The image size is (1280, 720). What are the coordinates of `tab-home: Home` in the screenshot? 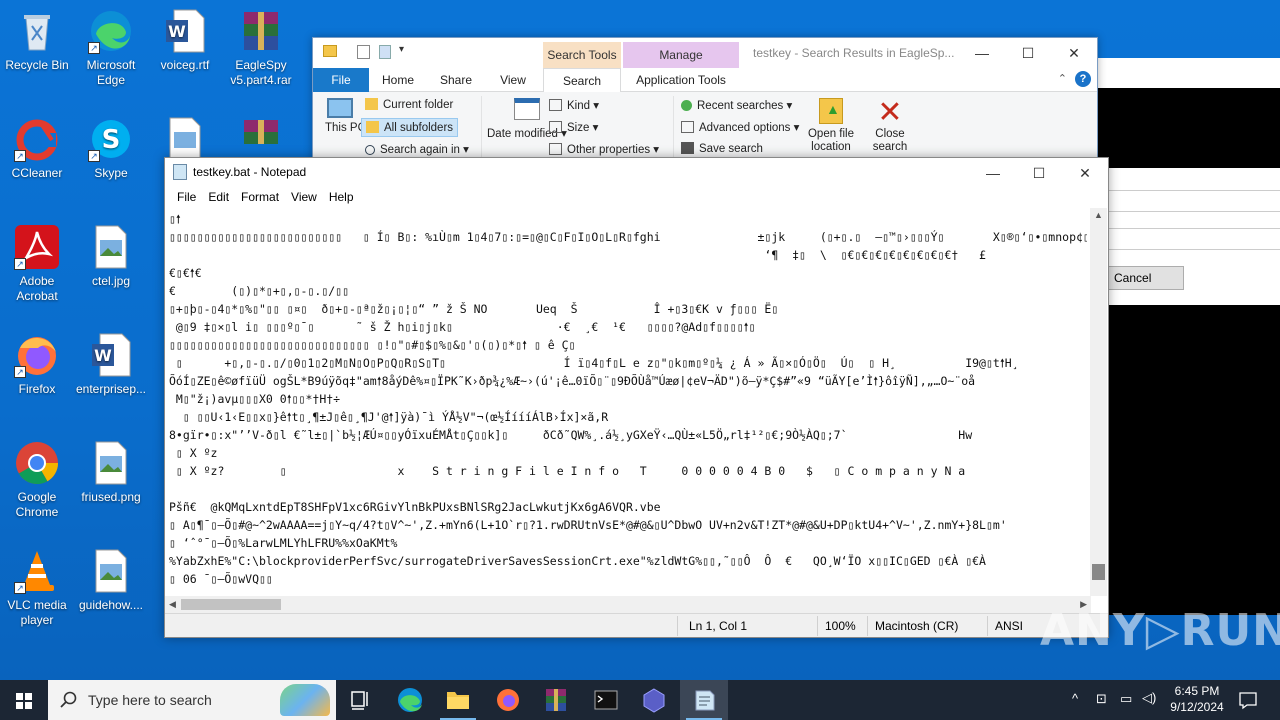 It's located at (398, 80).